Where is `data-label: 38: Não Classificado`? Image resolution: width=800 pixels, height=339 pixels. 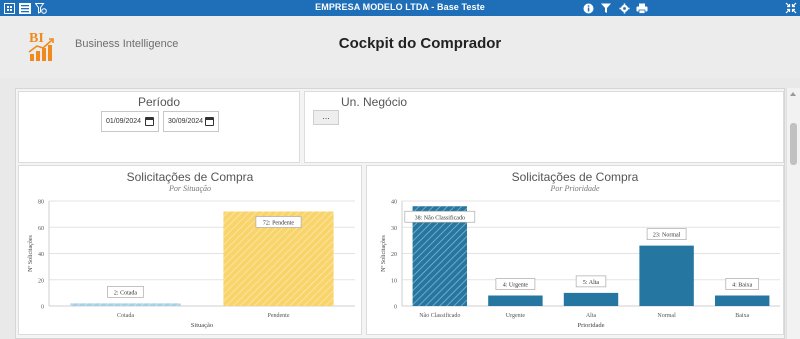 data-label: 38: Não Classificado is located at coordinates (440, 217).